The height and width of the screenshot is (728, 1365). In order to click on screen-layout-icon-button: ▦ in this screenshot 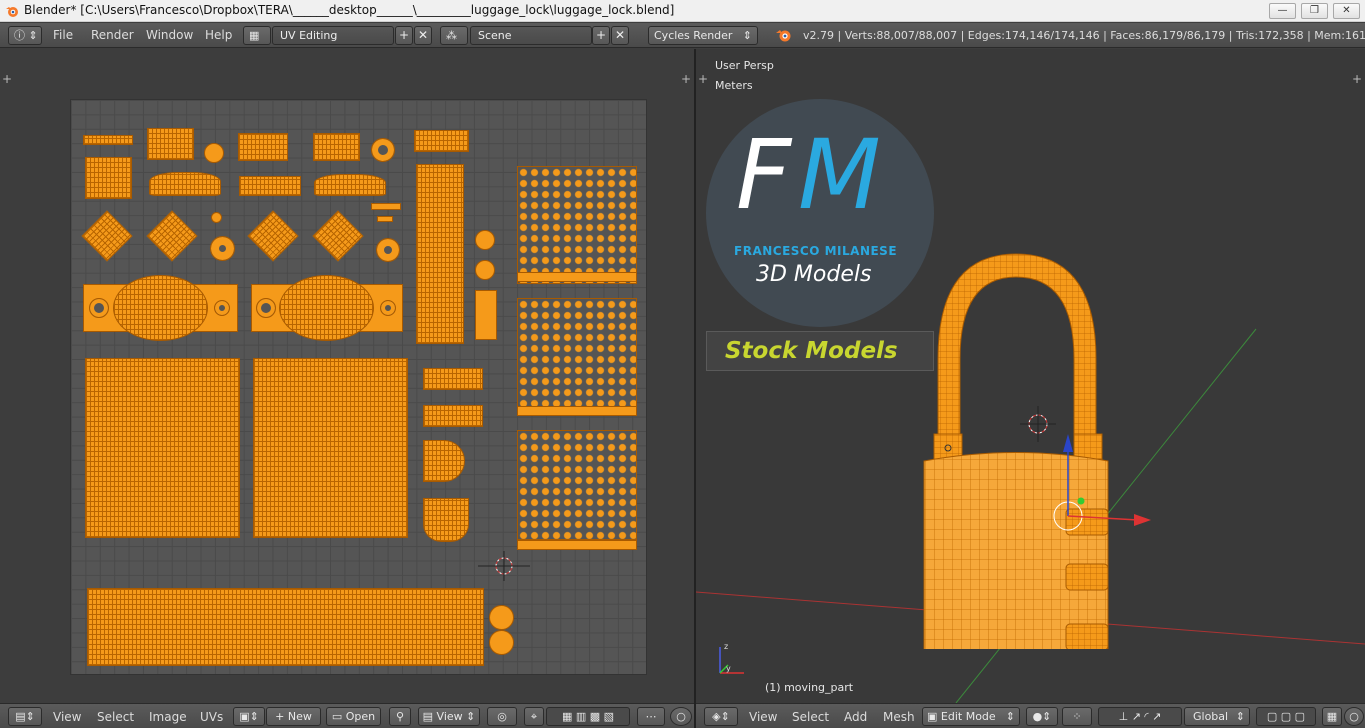, I will do `click(257, 35)`.